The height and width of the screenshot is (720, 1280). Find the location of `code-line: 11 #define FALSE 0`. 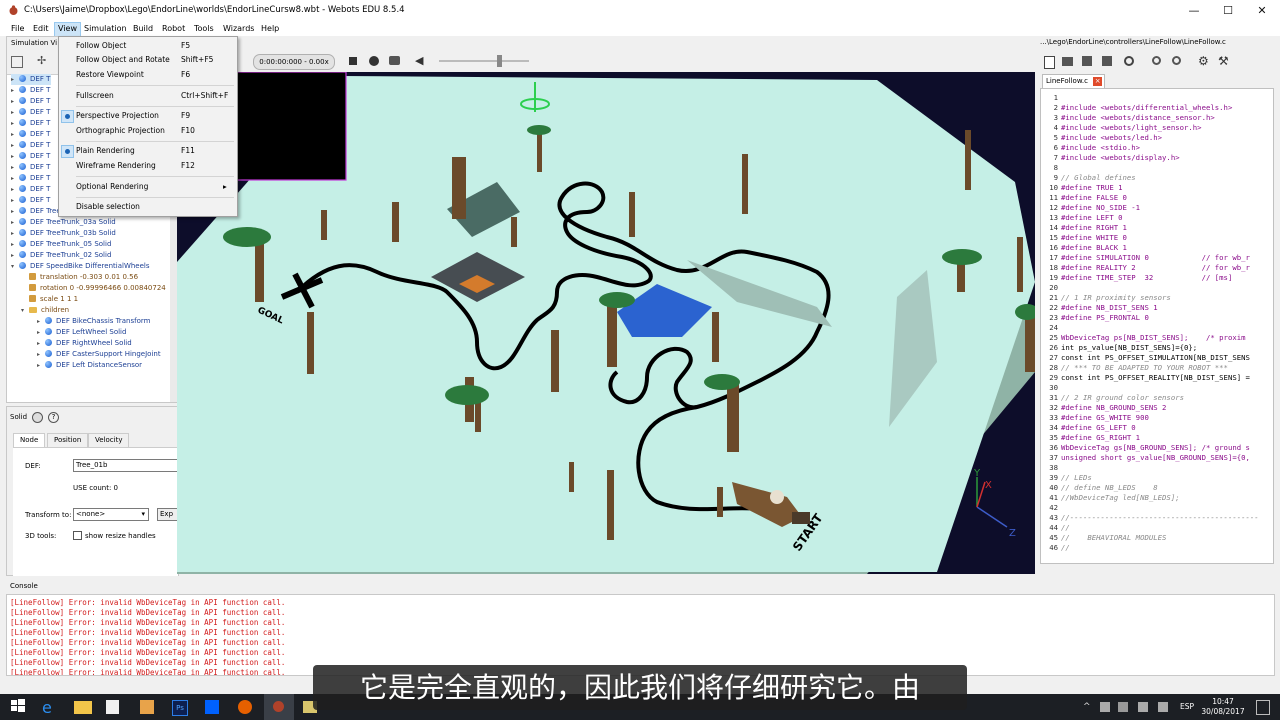

code-line: 11 #define FALSE 0 is located at coordinates (1084, 198).